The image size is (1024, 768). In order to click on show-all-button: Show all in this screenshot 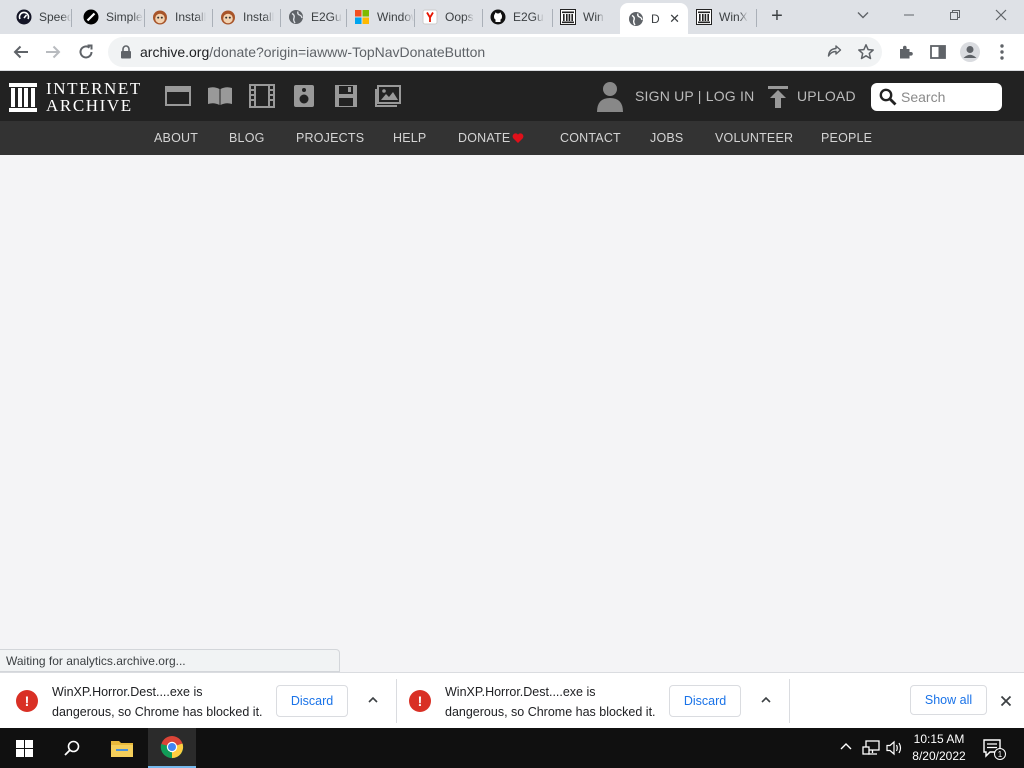, I will do `click(948, 700)`.